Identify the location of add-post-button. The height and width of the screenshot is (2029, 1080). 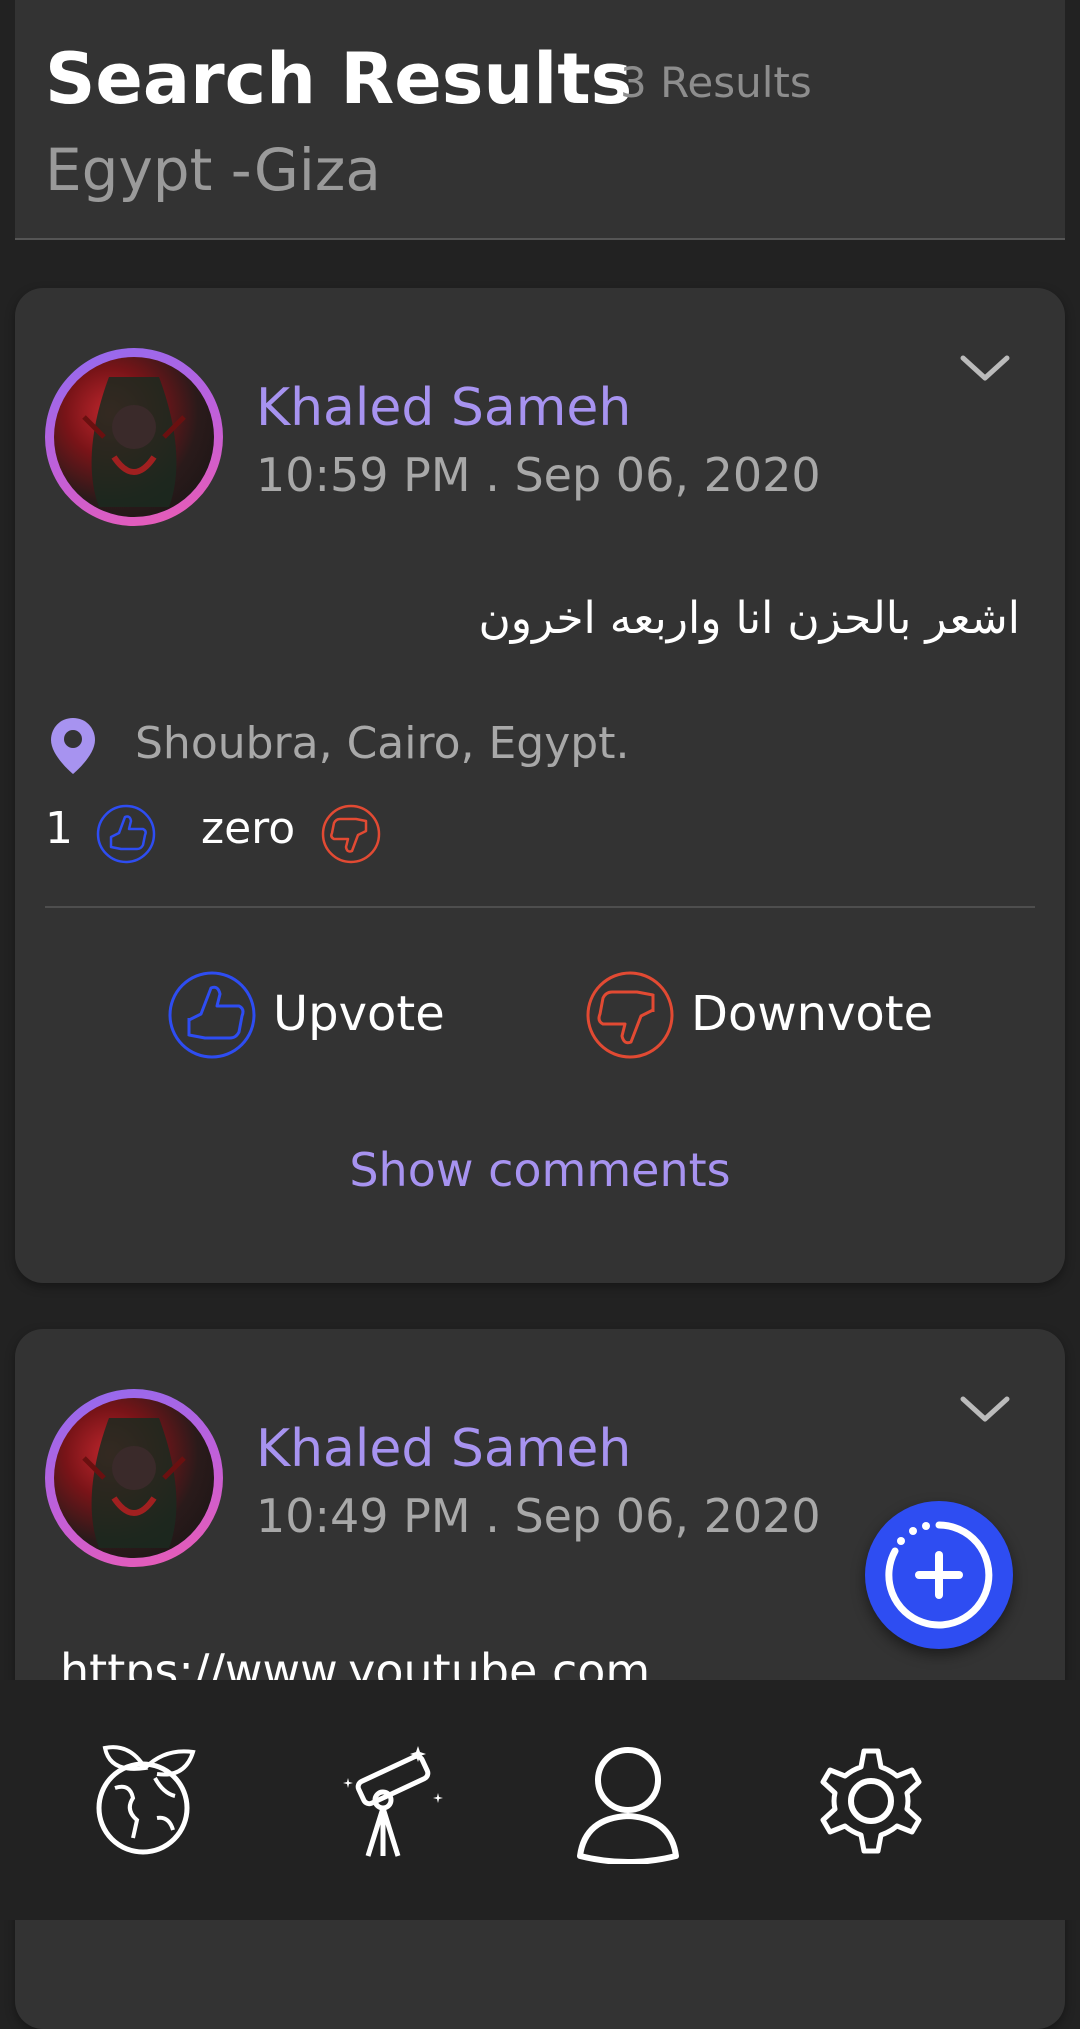
(939, 1575).